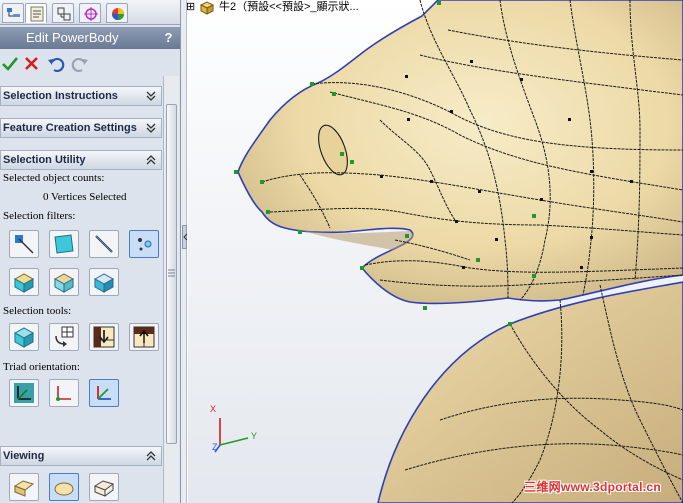 This screenshot has height=503, width=683. I want to click on tree-expander: ⊞, so click(190, 7).